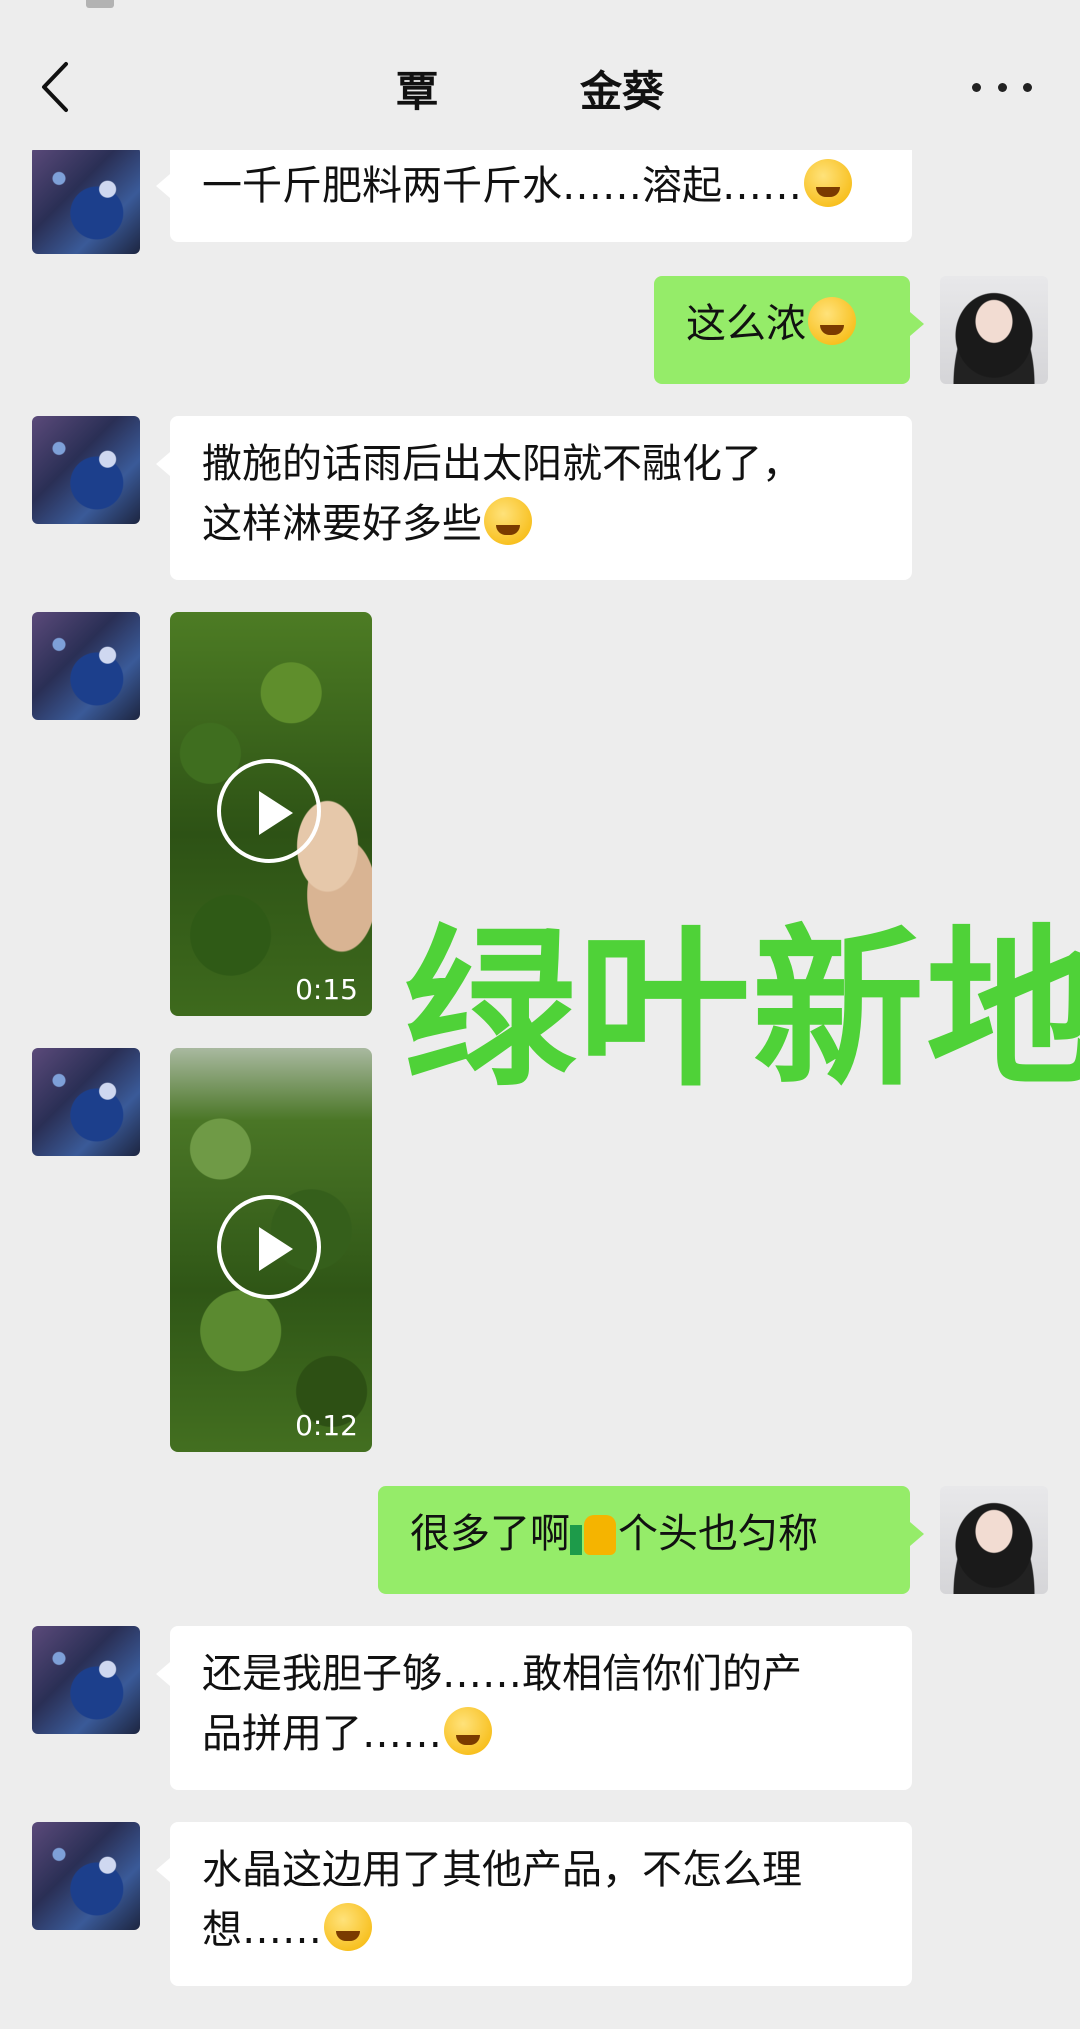 The height and width of the screenshot is (2029, 1080). What do you see at coordinates (326, 1425) in the screenshot?
I see `video-duration: 0:12` at bounding box center [326, 1425].